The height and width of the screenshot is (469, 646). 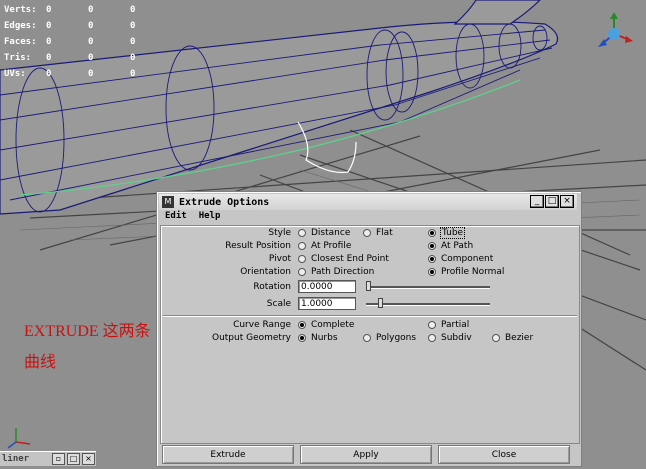 What do you see at coordinates (278, 303) in the screenshot?
I see `scale-label: Scale` at bounding box center [278, 303].